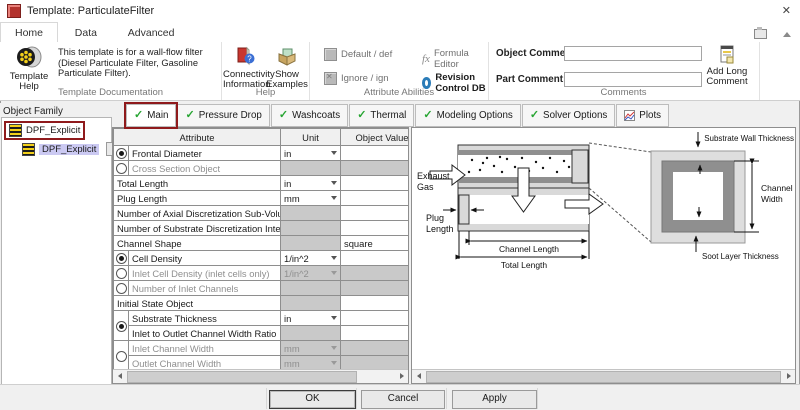 The width and height of the screenshot is (800, 410). I want to click on print-icon, so click(760, 33).